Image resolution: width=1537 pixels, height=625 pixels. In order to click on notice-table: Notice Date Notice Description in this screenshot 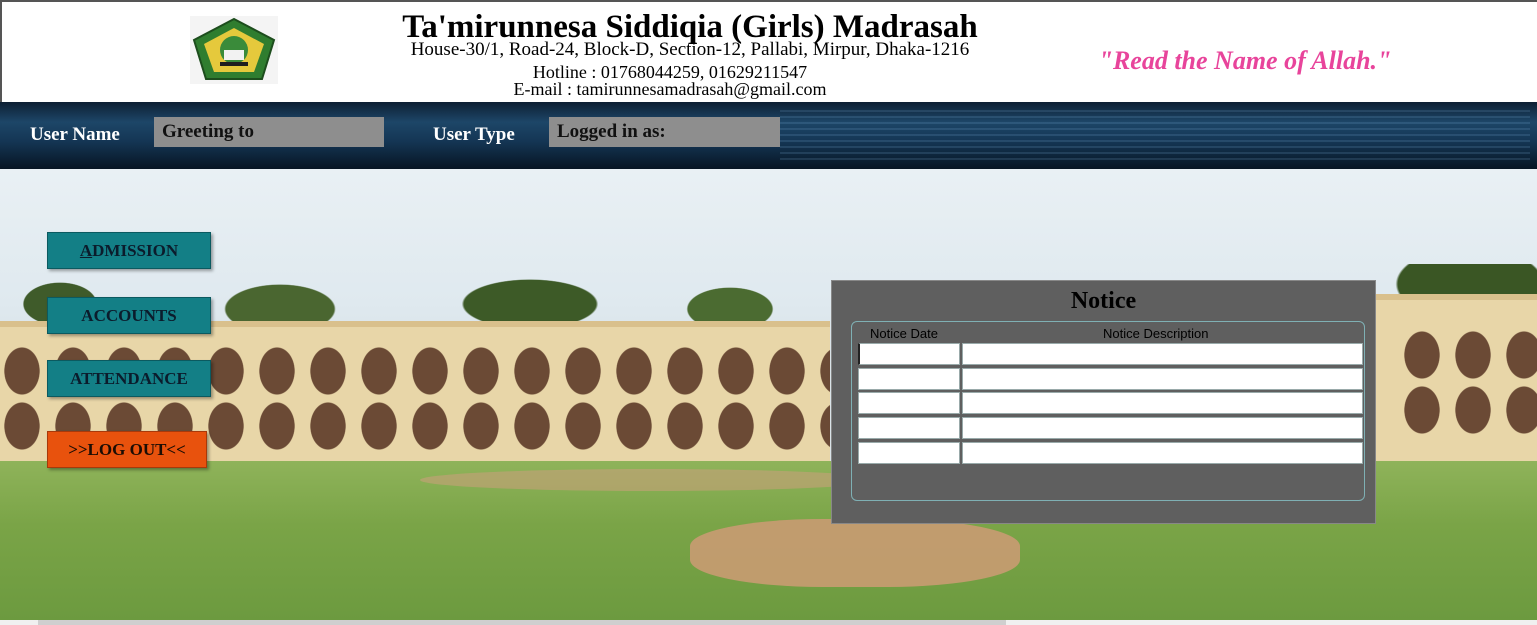, I will do `click(1108, 411)`.